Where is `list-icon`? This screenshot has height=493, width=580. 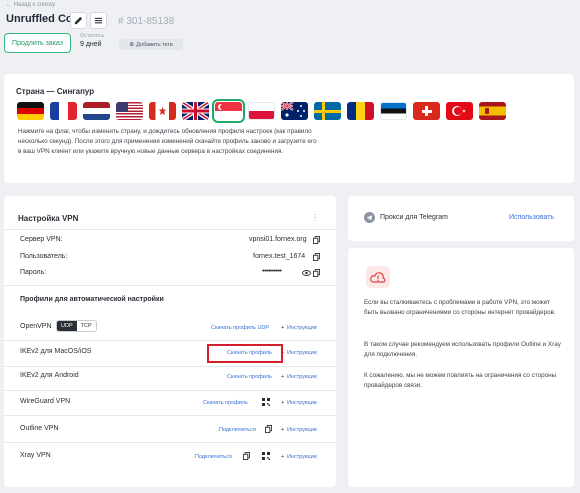
list-icon is located at coordinates (98, 20).